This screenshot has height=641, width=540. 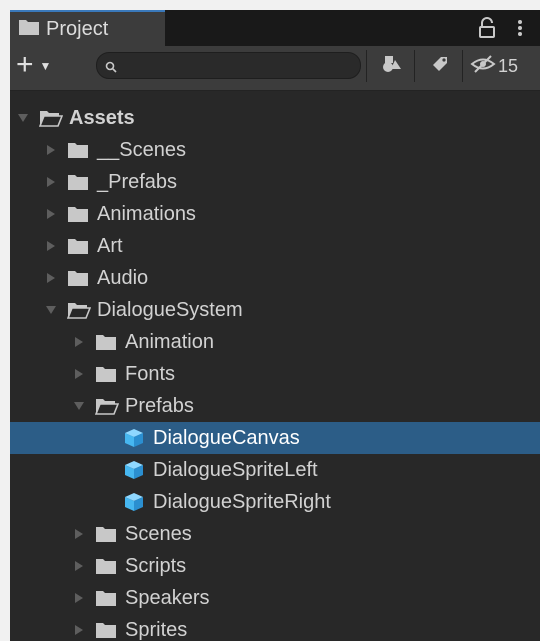 I want to click on folder-row: _Prefabs, so click(x=275, y=182).